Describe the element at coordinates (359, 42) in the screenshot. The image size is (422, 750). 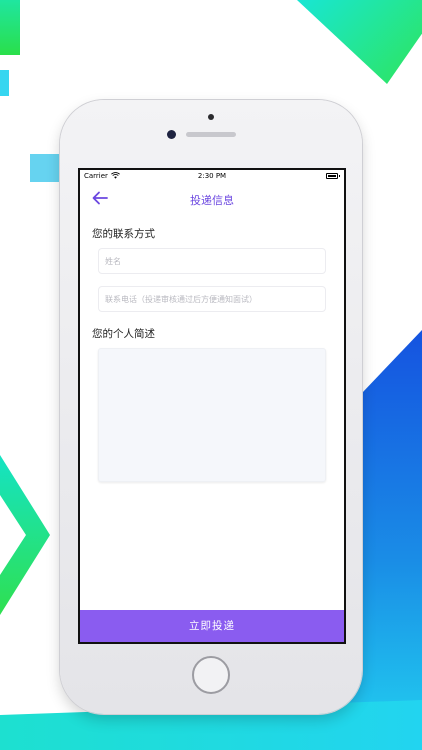
I see `decorative-green-triangle` at that location.